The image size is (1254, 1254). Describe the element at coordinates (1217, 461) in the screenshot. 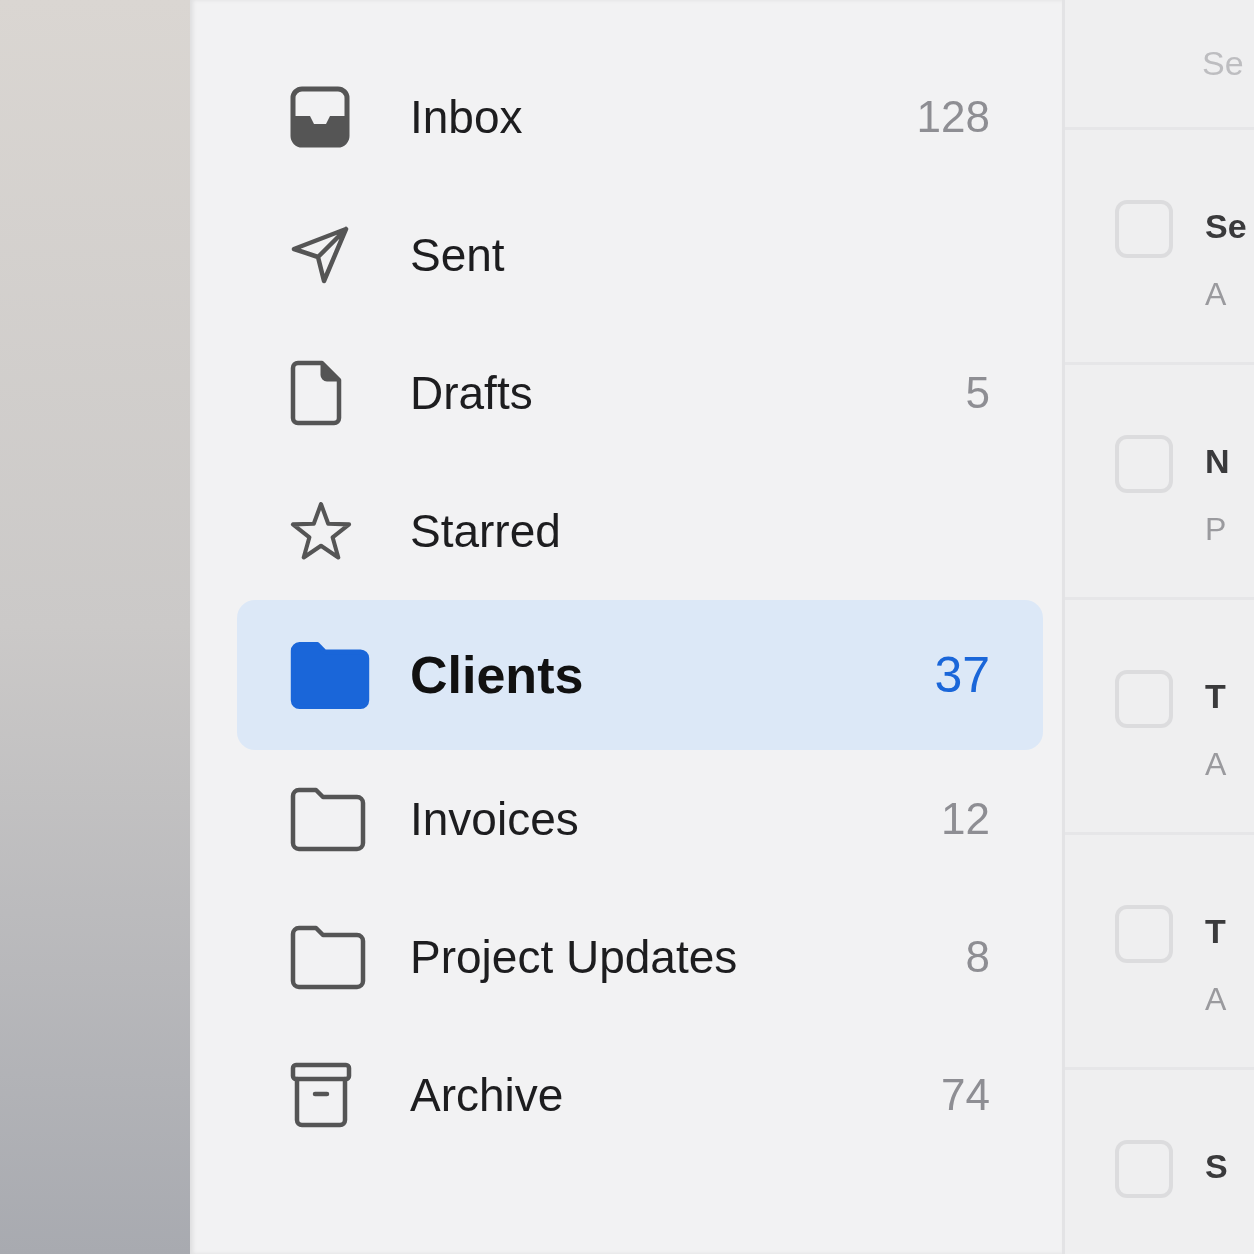

I see `message-title: N` at that location.